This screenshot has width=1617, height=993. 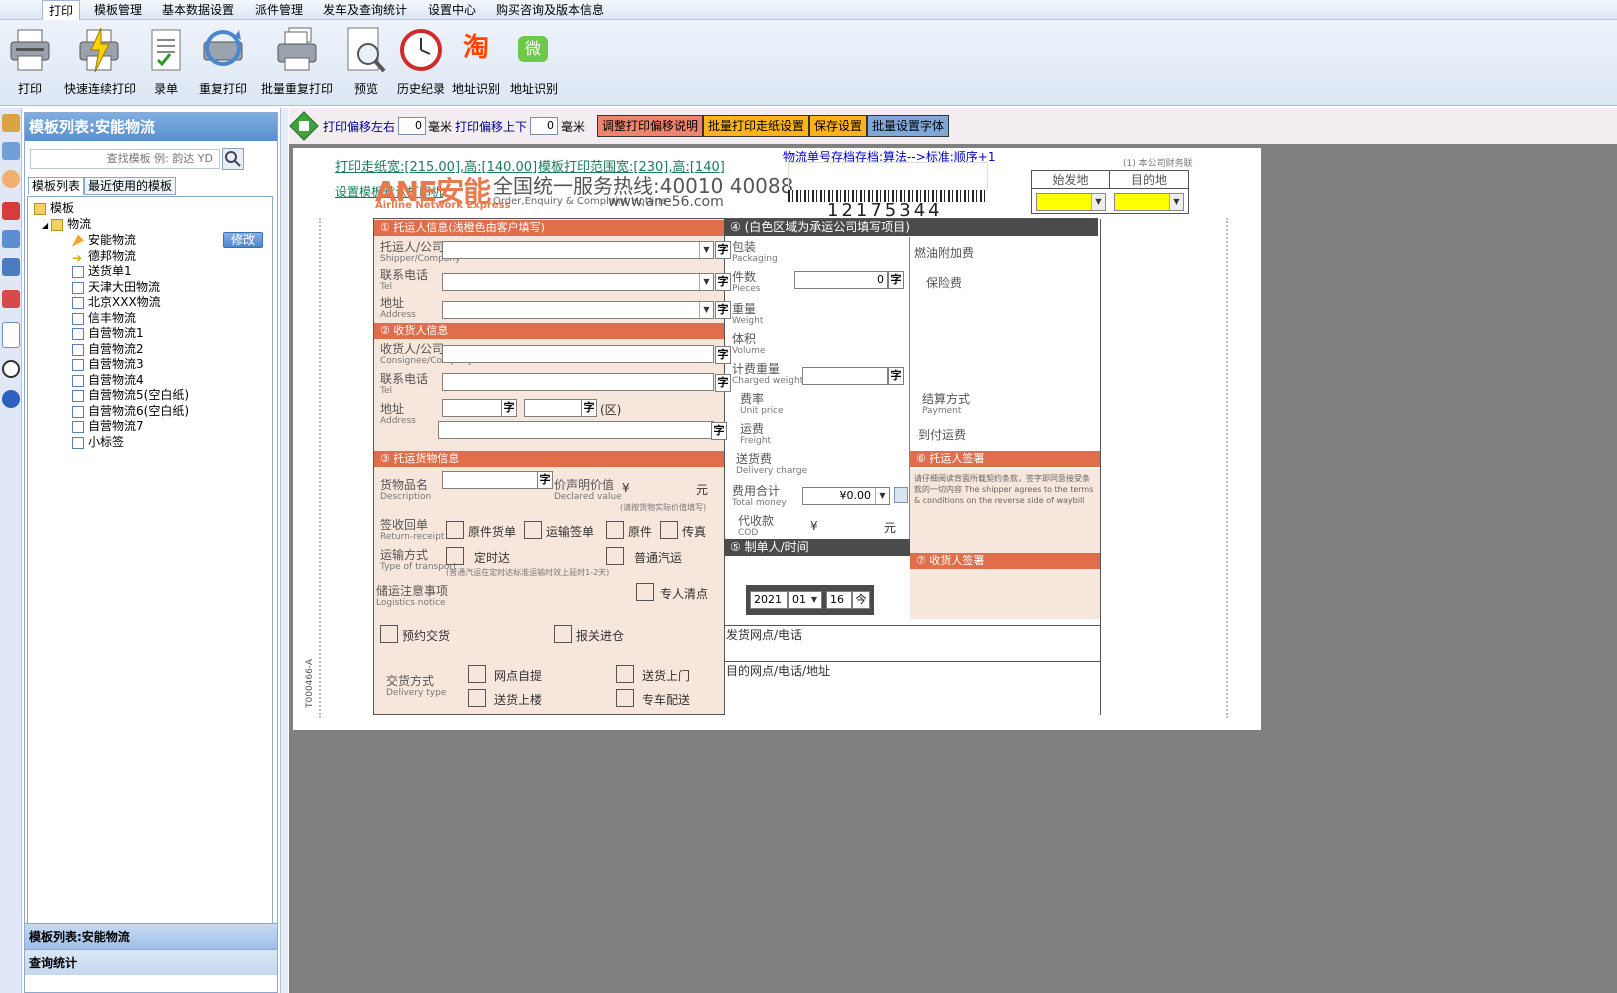 I want to click on page-icon, so click(x=11, y=335).